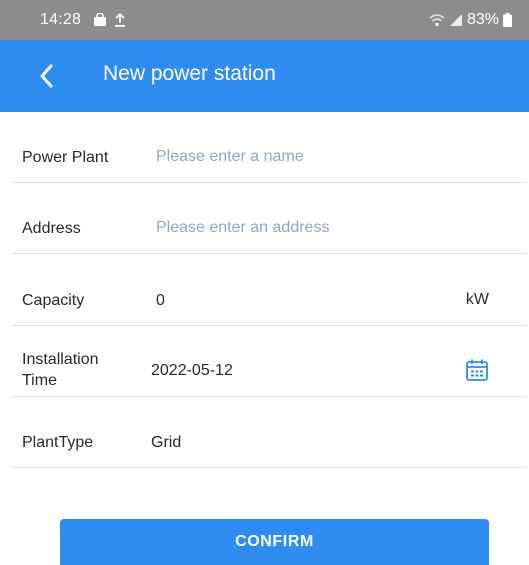 The height and width of the screenshot is (565, 529). I want to click on address-input, so click(316, 228).